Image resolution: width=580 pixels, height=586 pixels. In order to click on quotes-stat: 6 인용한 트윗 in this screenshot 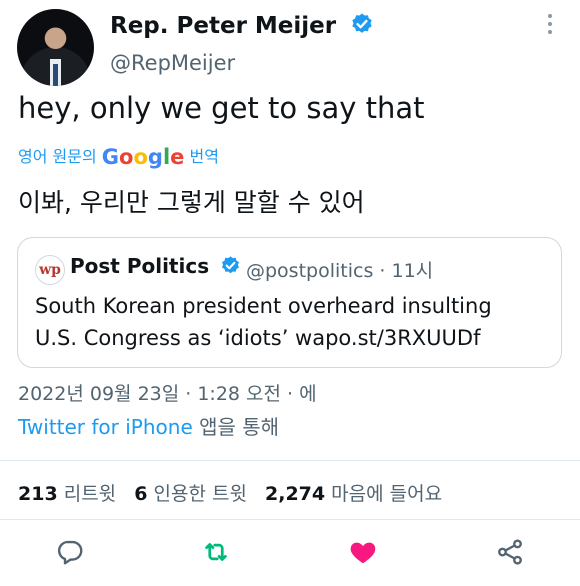, I will do `click(190, 494)`.